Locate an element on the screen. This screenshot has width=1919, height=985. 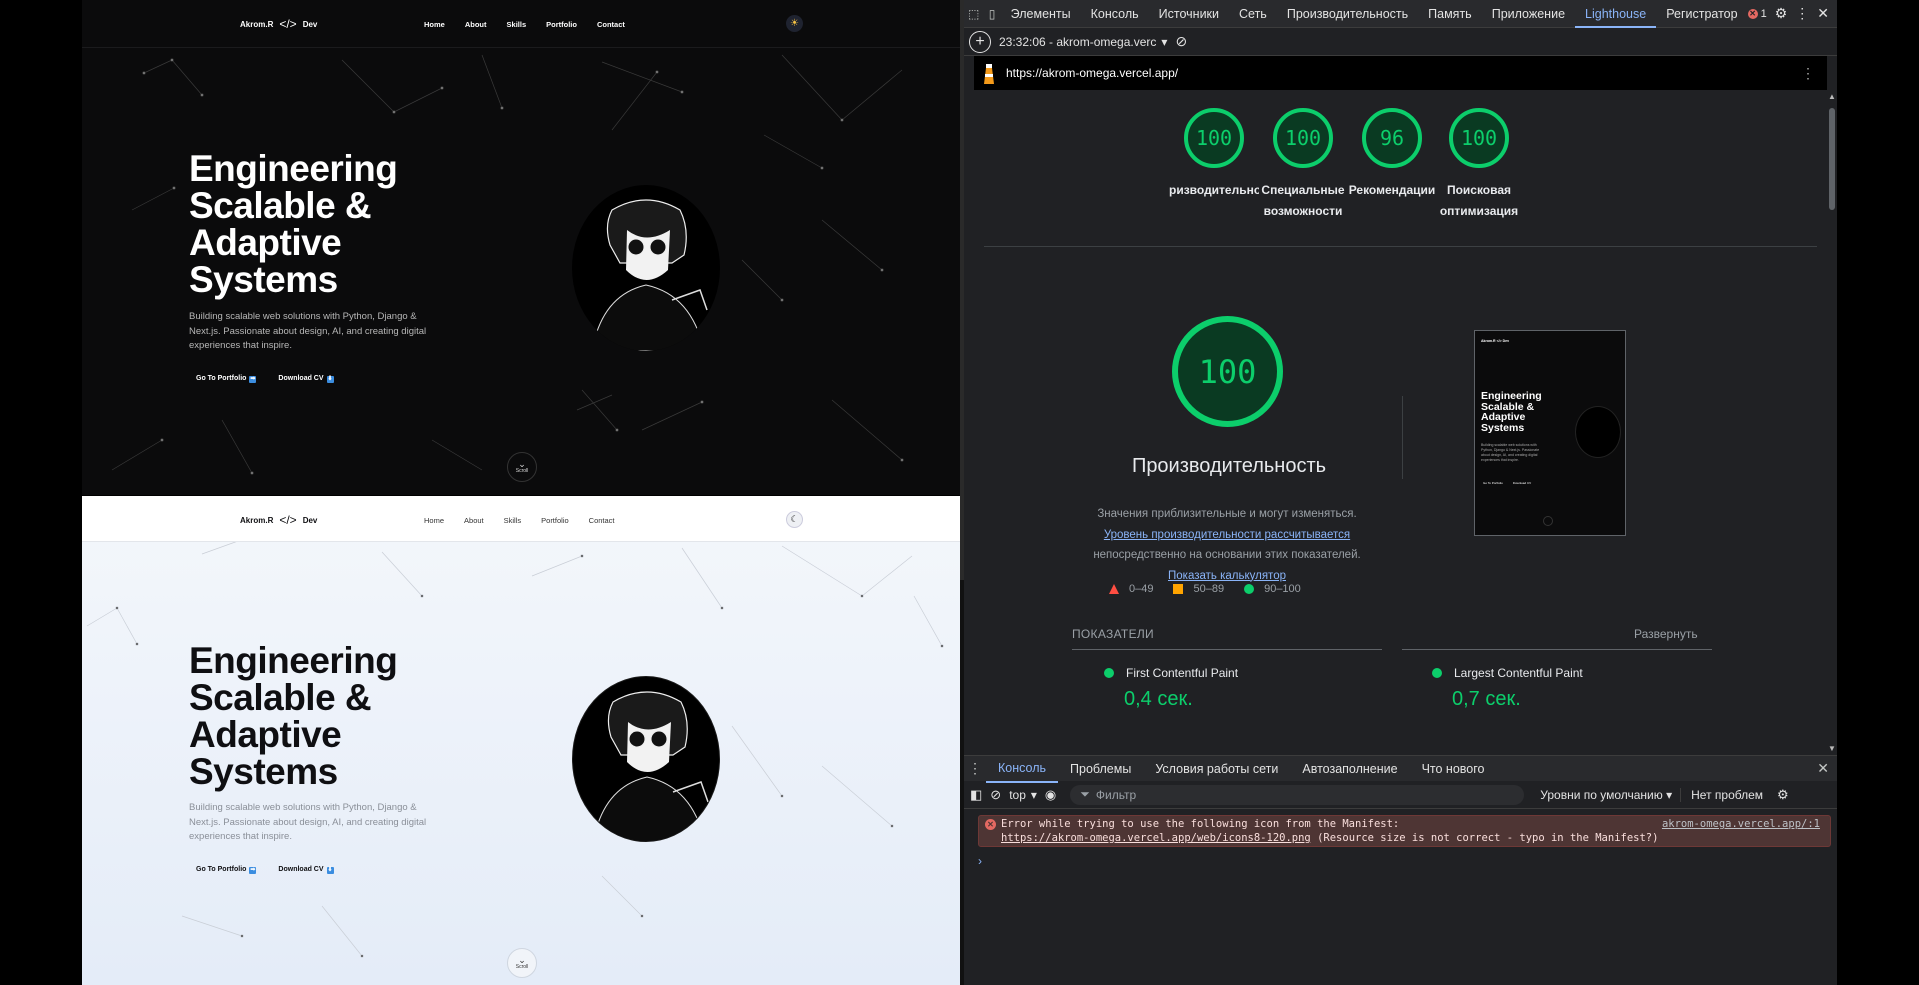
scroll-down-icon: ▼ is located at coordinates (1832, 748).